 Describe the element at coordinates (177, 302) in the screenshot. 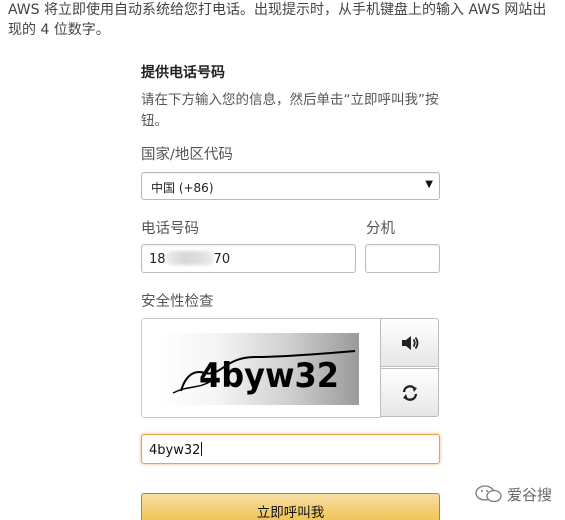

I see `security-check-label: 安全性检查` at that location.